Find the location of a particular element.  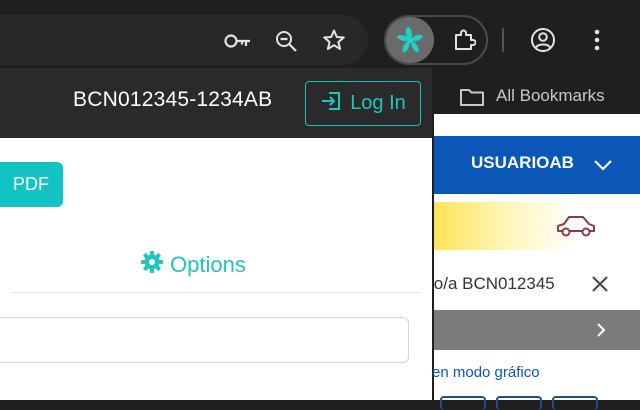

bookmarks-bar: All Bookmarks is located at coordinates (537, 97).